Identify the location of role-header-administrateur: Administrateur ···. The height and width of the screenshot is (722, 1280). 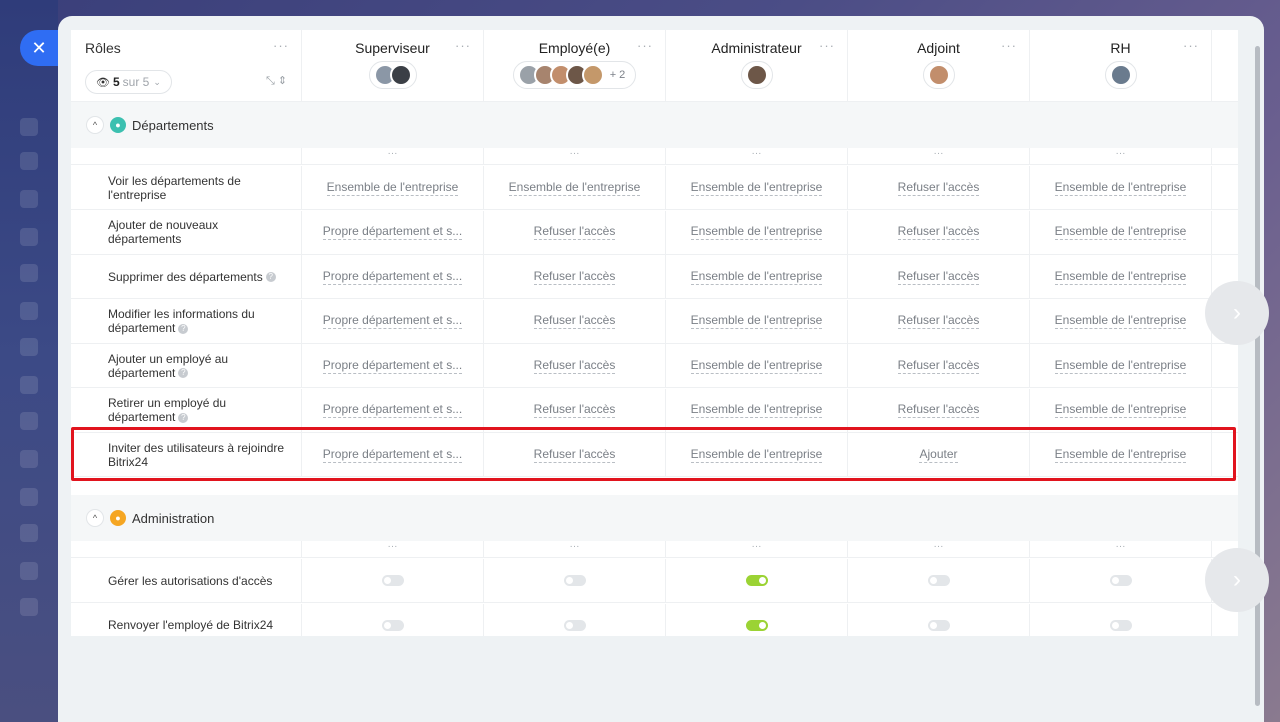
(757, 66).